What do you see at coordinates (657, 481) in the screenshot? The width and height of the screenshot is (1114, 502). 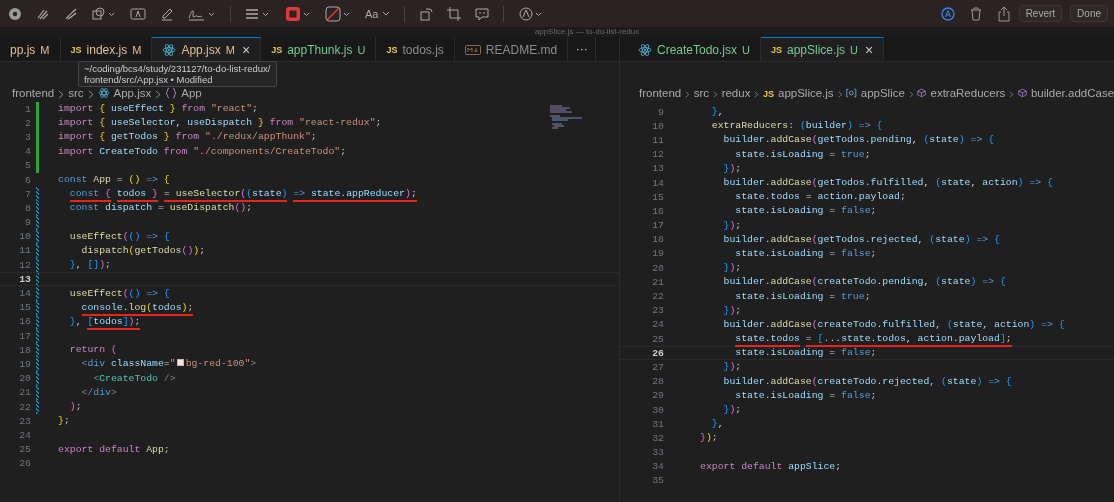 I see `line-number: 35` at bounding box center [657, 481].